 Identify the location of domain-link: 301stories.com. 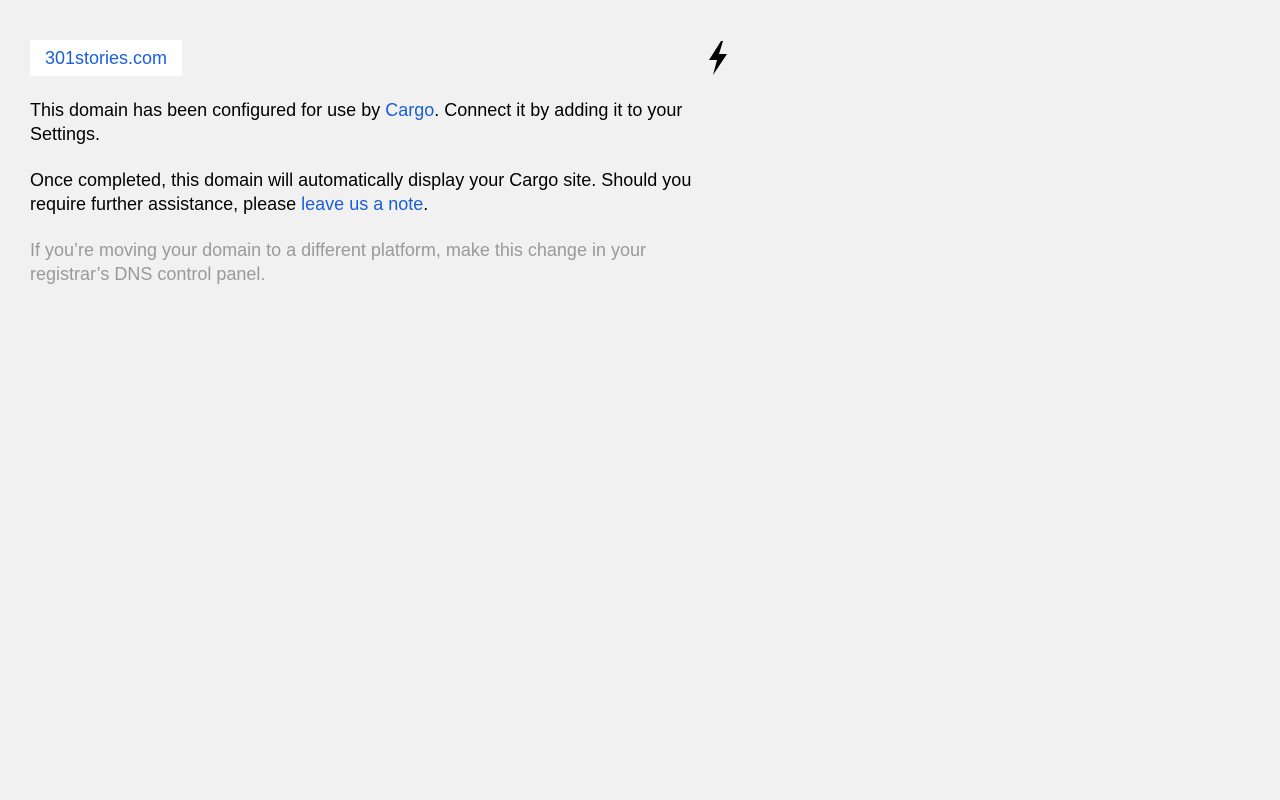
(106, 58).